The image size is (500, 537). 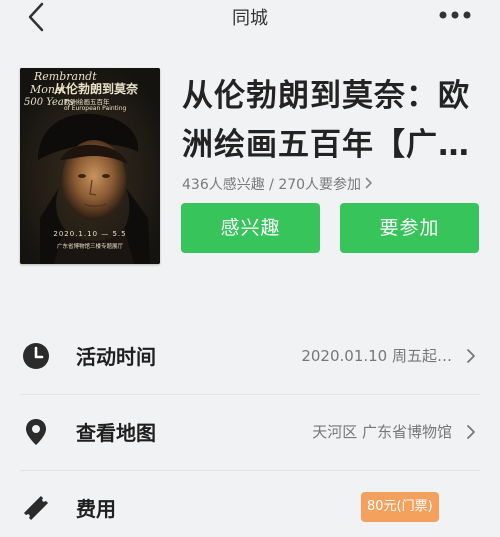 What do you see at coordinates (116, 357) in the screenshot?
I see `event-time-label: 活动时间` at bounding box center [116, 357].